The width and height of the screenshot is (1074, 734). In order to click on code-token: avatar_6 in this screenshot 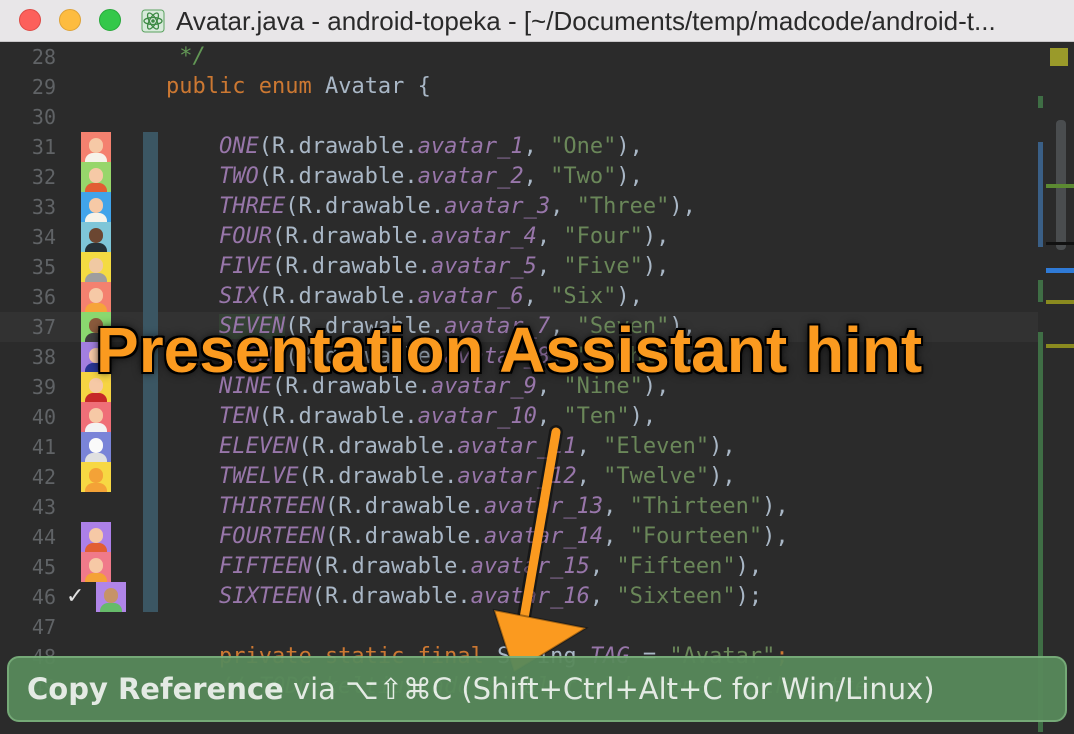, I will do `click(470, 296)`.